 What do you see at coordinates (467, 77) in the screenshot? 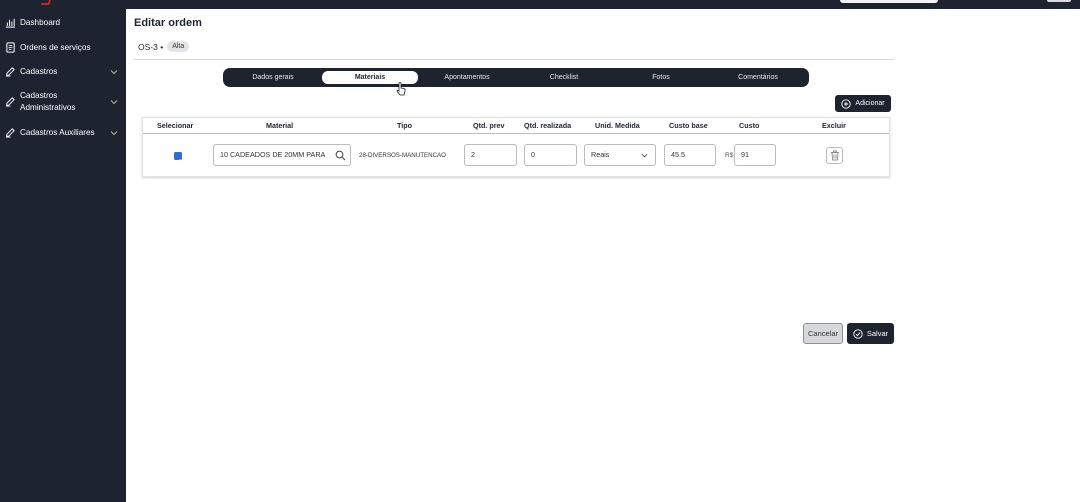
I see `tab-apontamentos: Apontamentos` at bounding box center [467, 77].